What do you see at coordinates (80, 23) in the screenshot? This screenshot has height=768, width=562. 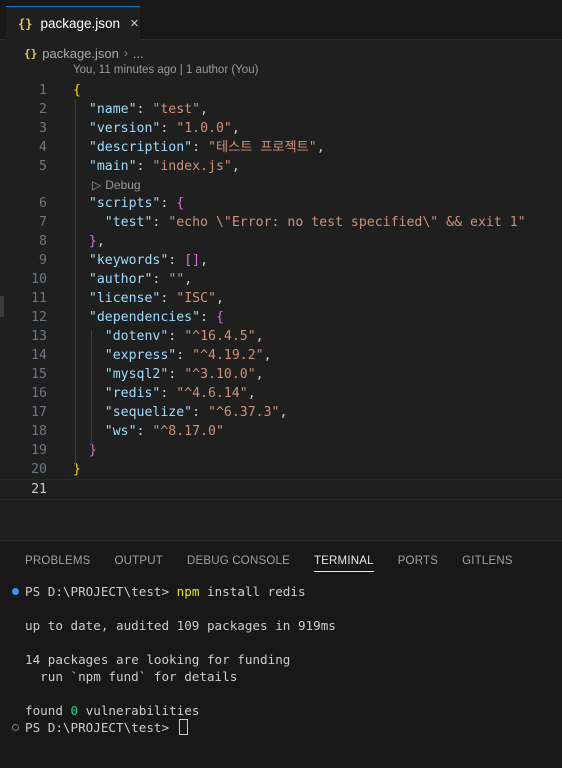 I see `tab-label: package.json` at bounding box center [80, 23].